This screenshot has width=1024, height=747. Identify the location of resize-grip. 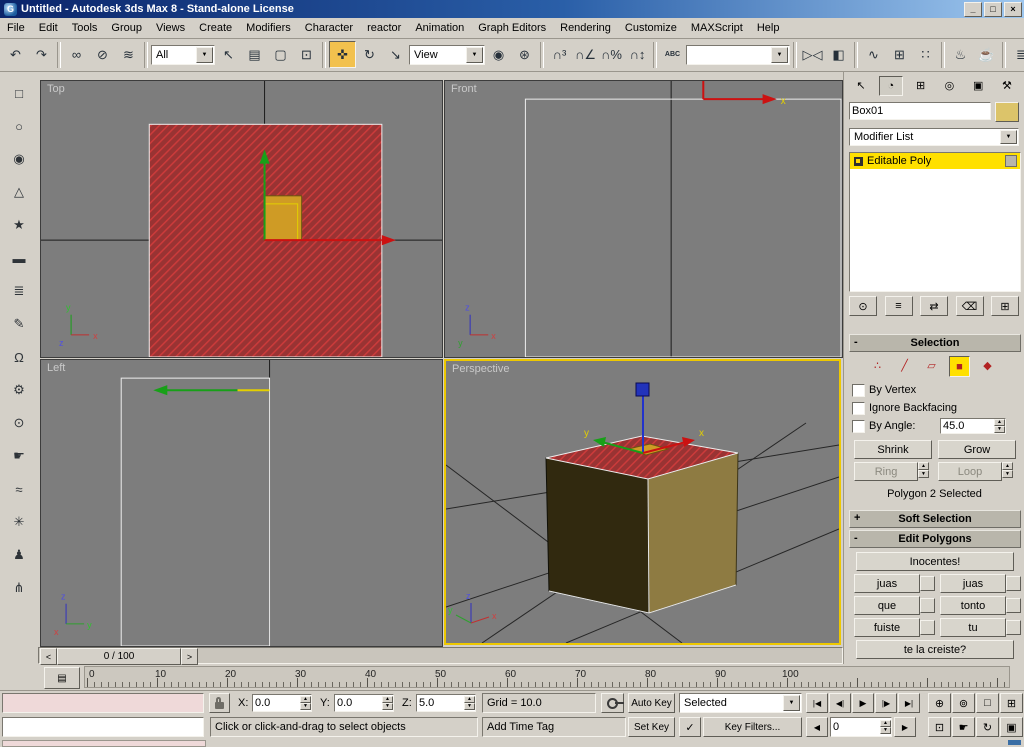
(1014, 742).